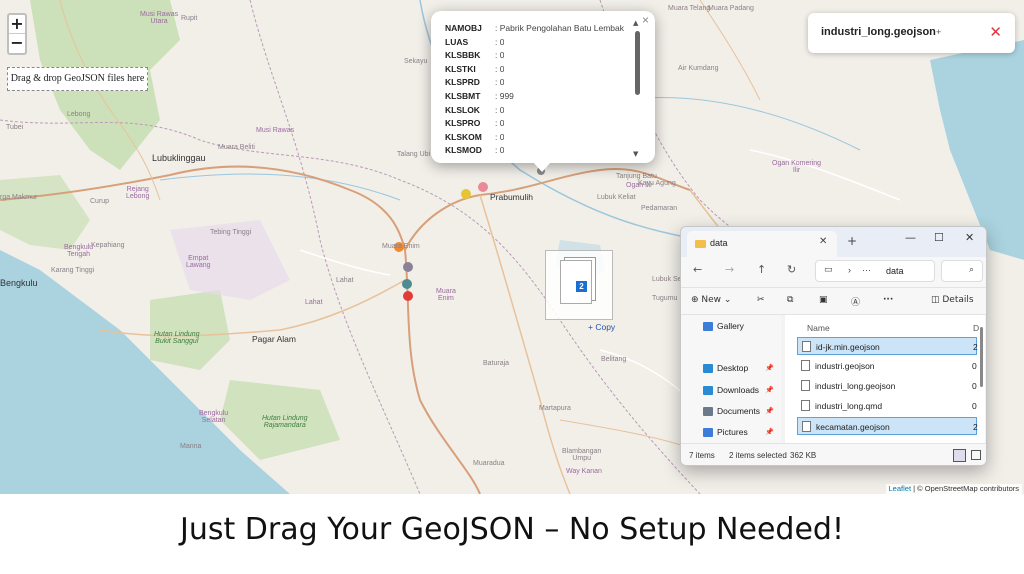  Describe the element at coordinates (697, 269) in the screenshot. I see `back-arrow-icon: ←` at that location.